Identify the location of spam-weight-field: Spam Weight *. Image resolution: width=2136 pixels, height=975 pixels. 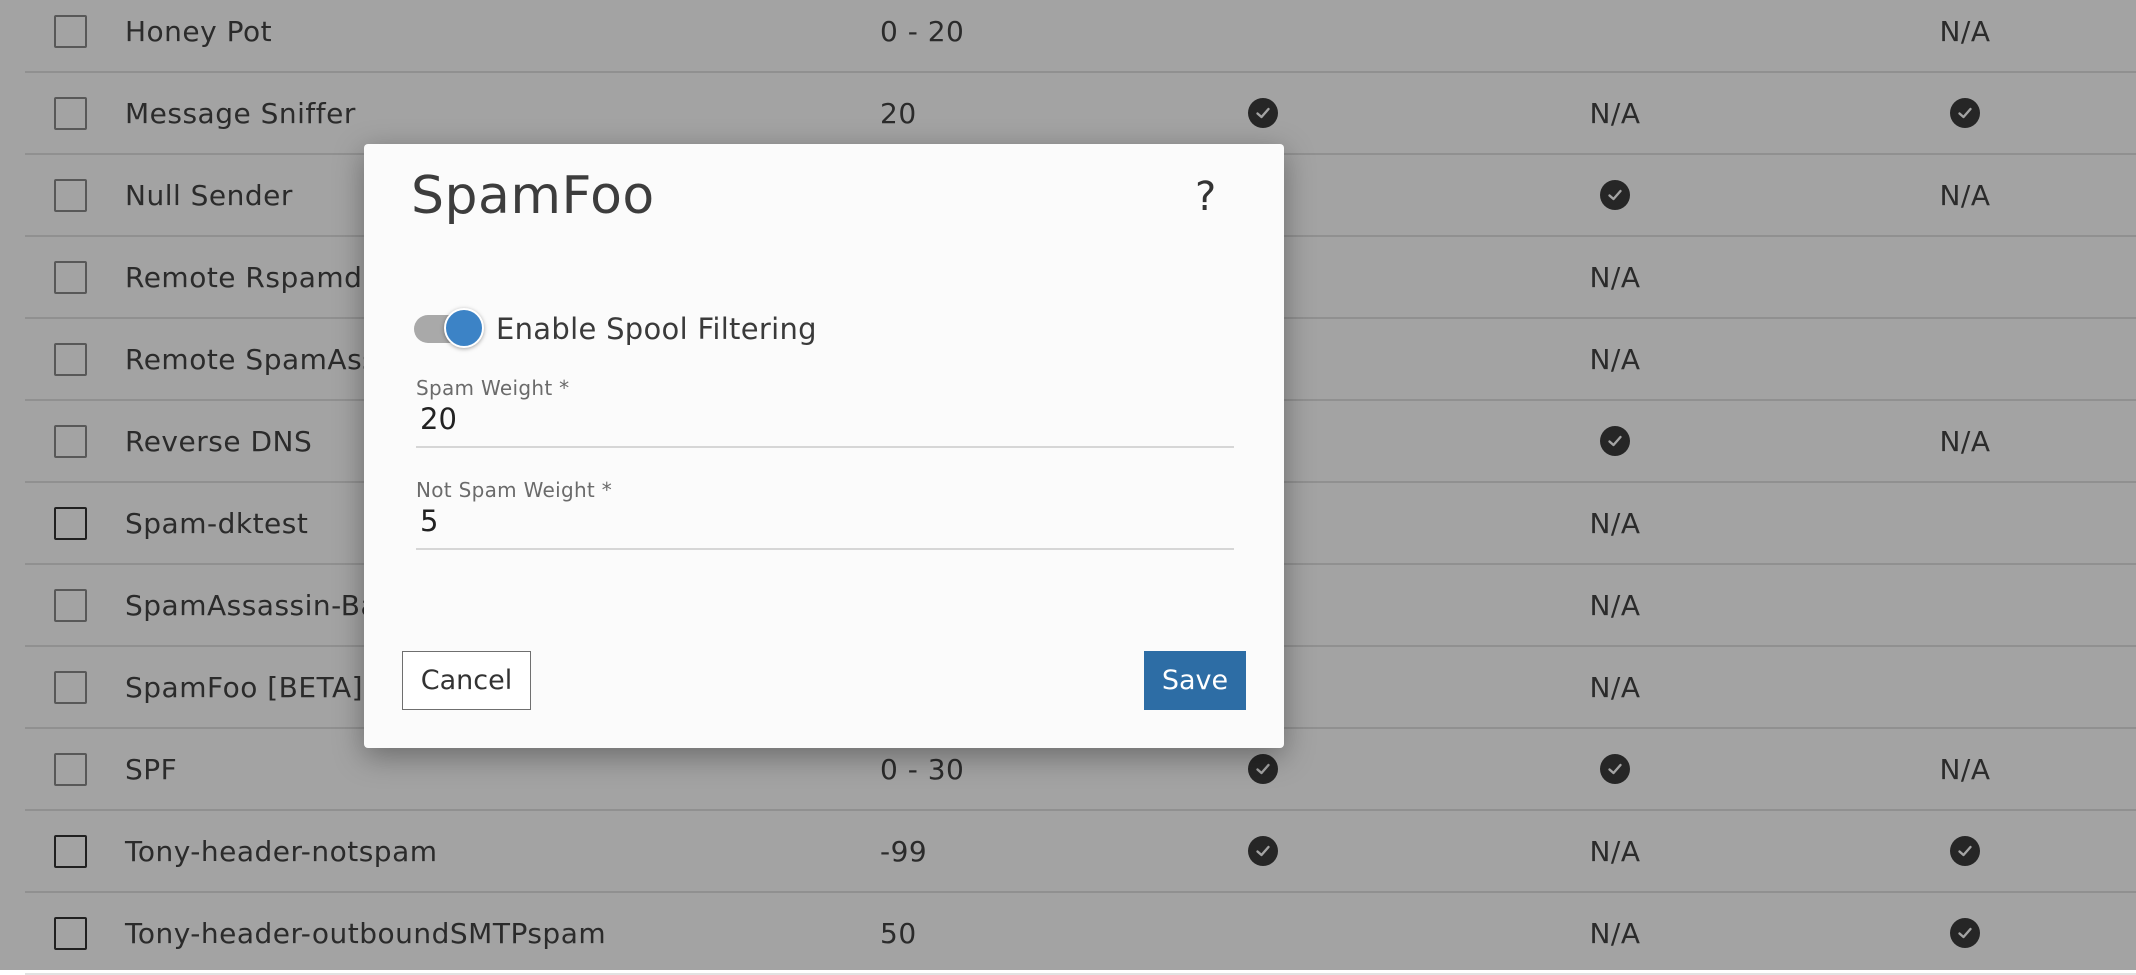
(825, 412).